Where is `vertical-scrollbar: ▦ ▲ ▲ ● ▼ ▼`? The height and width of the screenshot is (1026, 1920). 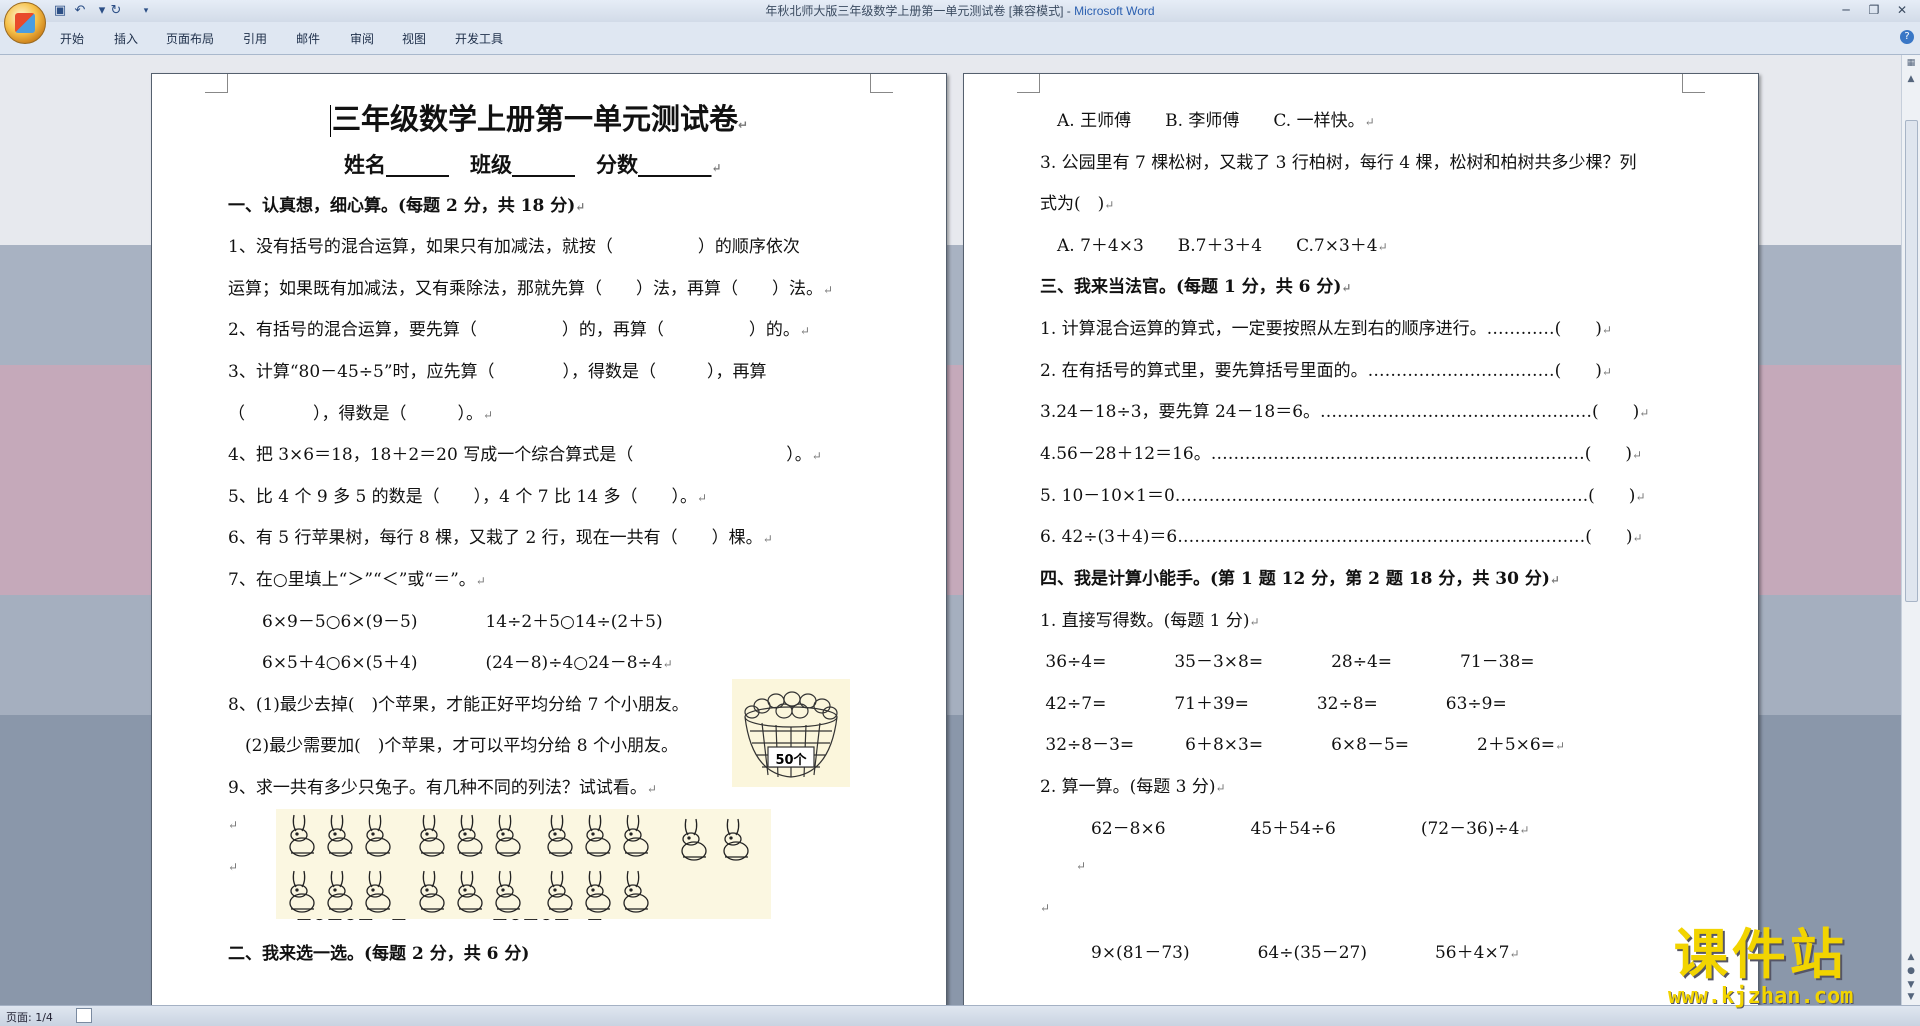 vertical-scrollbar: ▦ ▲ ▲ ● ▼ ▼ is located at coordinates (1910, 530).